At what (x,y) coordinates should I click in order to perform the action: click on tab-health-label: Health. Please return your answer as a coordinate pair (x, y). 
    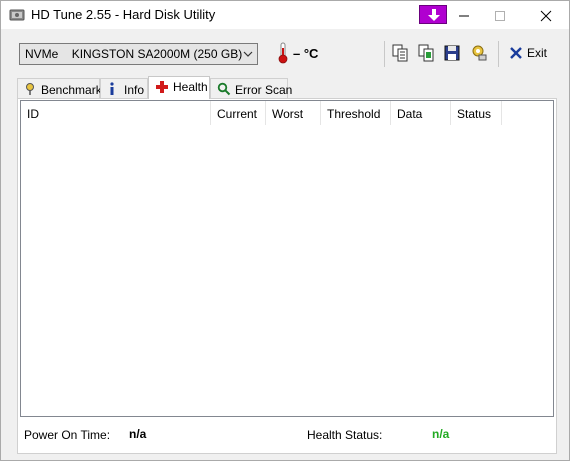
    Looking at the image, I should click on (190, 87).